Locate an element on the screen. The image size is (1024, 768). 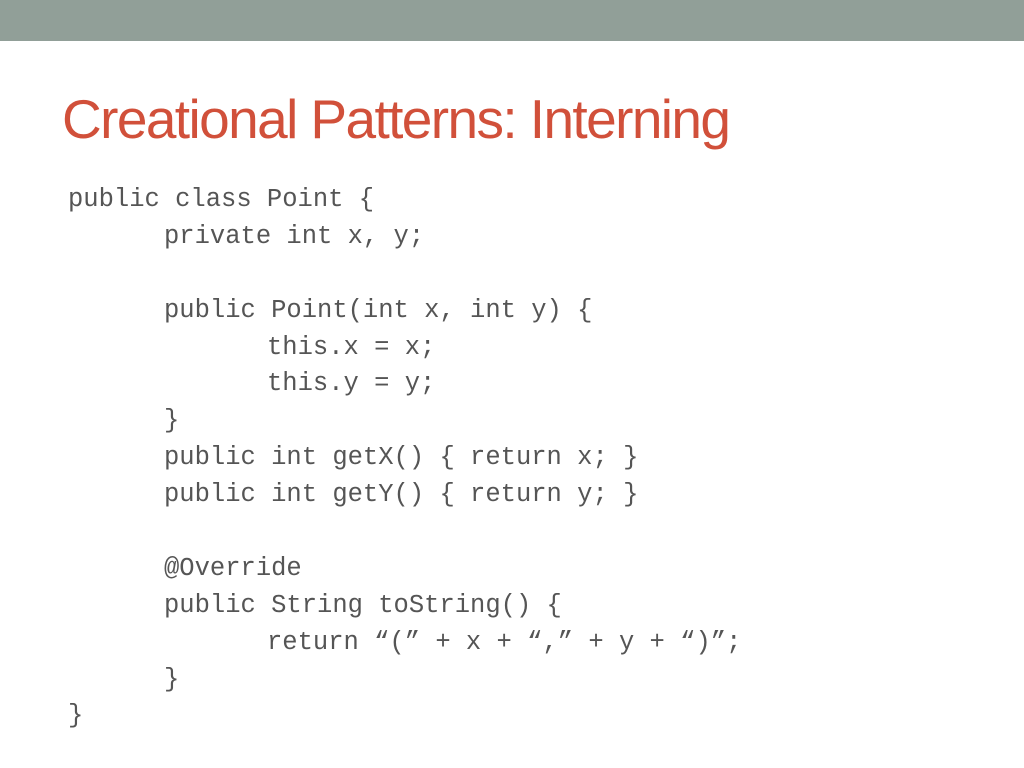
code-line: this.x = x; is located at coordinates (351, 347).